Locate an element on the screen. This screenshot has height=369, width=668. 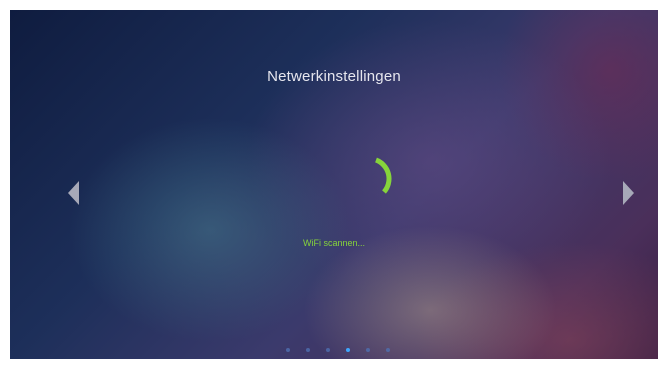
page-indicator is located at coordinates (338, 350).